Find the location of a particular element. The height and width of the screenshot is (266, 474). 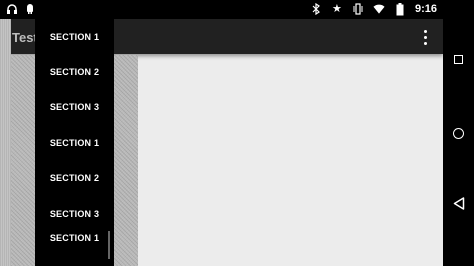

android-icon is located at coordinates (30, 9).